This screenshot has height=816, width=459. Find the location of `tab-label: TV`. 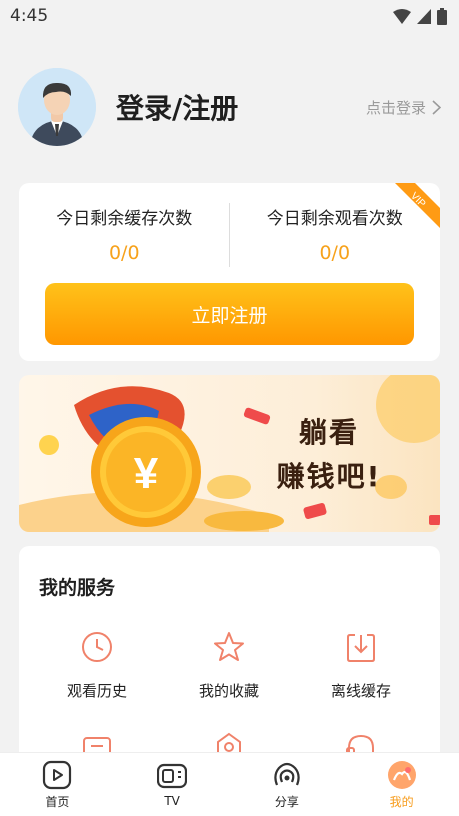

tab-label: TV is located at coordinates (172, 801).